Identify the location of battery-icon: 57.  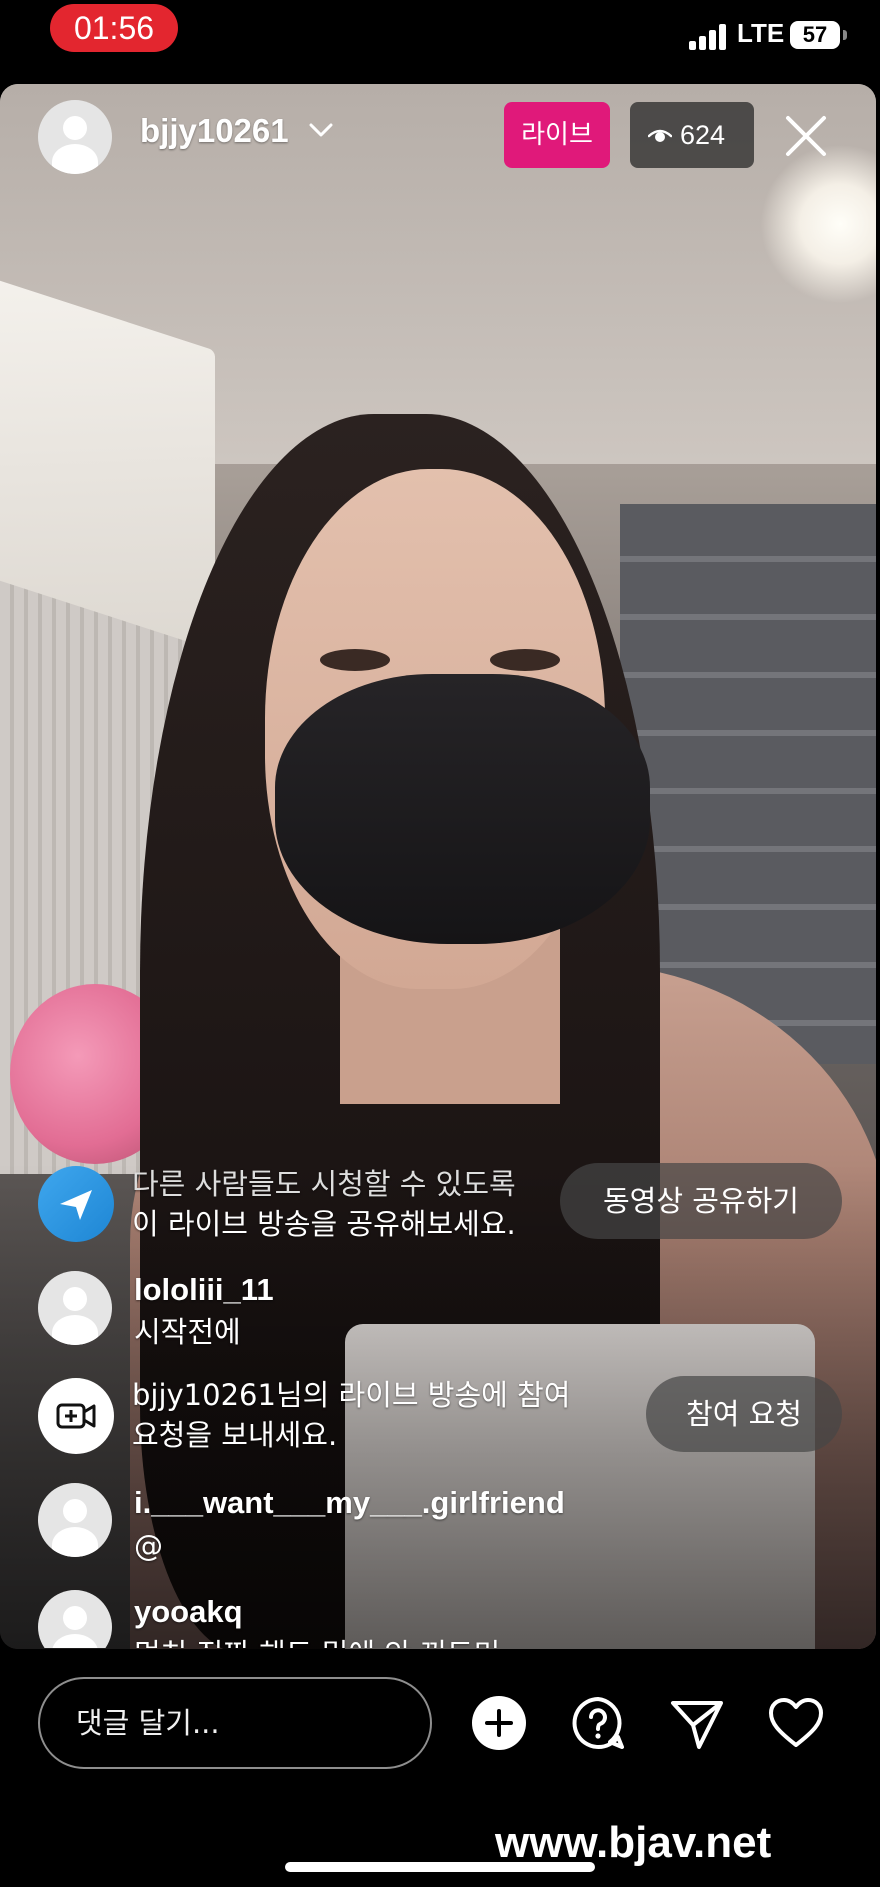
(815, 35).